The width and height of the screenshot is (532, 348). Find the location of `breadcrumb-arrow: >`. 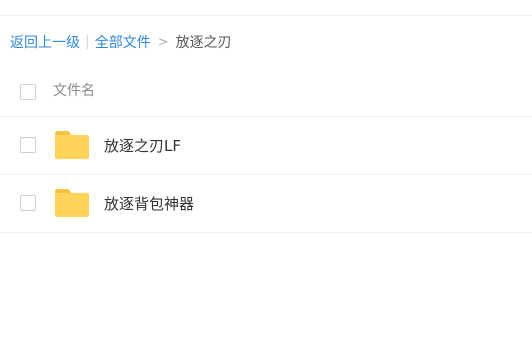

breadcrumb-arrow: > is located at coordinates (163, 42).